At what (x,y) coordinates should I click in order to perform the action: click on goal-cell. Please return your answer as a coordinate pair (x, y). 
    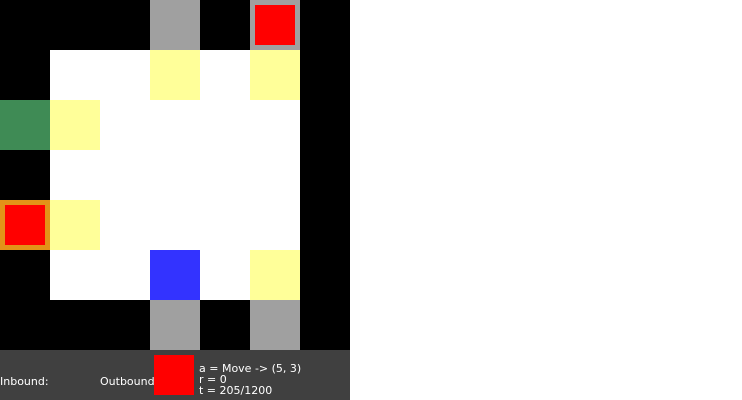
    Looking at the image, I should click on (25, 125).